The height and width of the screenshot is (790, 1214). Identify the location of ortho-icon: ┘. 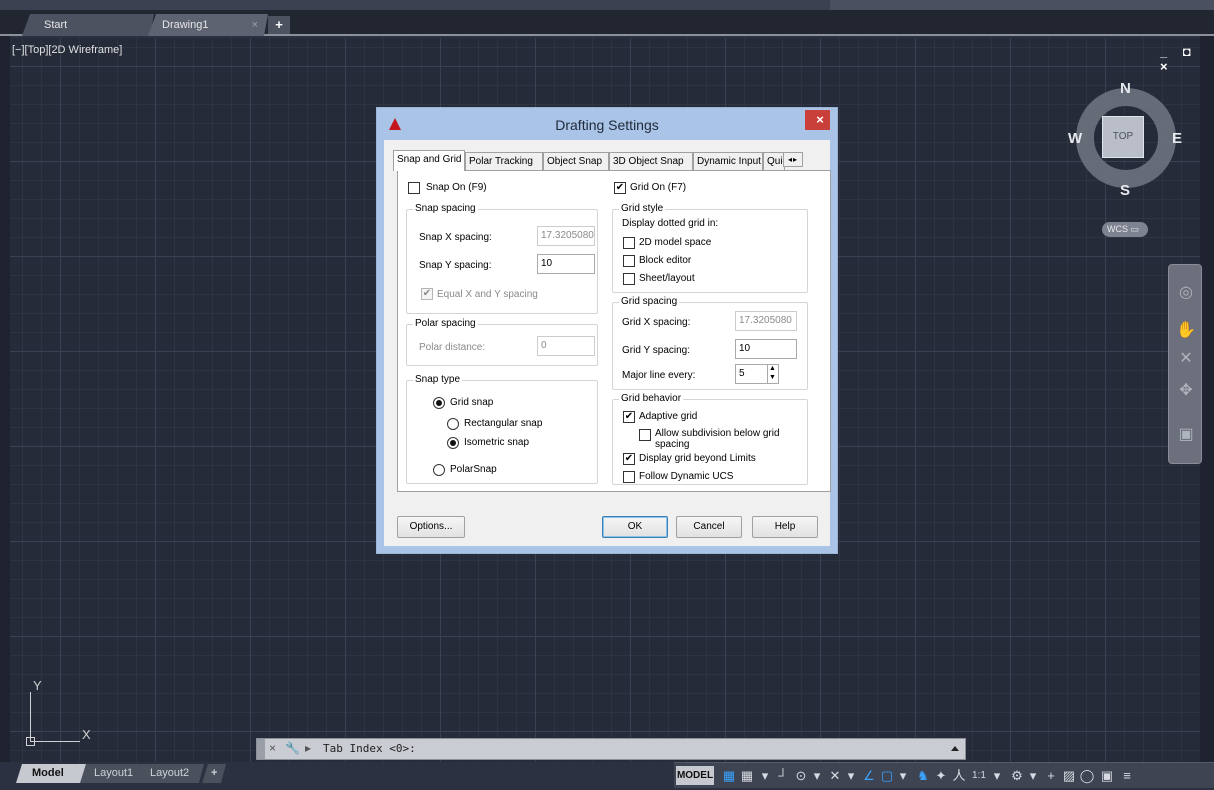
(783, 775).